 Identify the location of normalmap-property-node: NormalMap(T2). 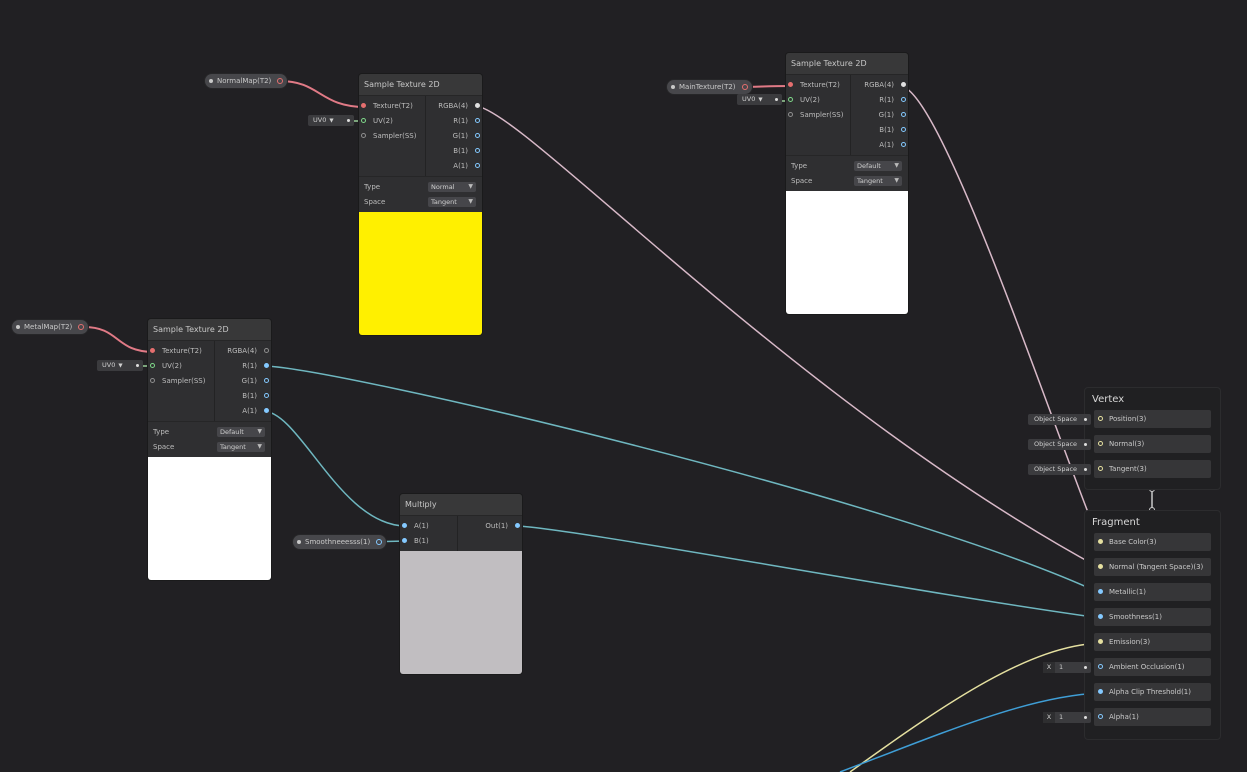
(246, 81).